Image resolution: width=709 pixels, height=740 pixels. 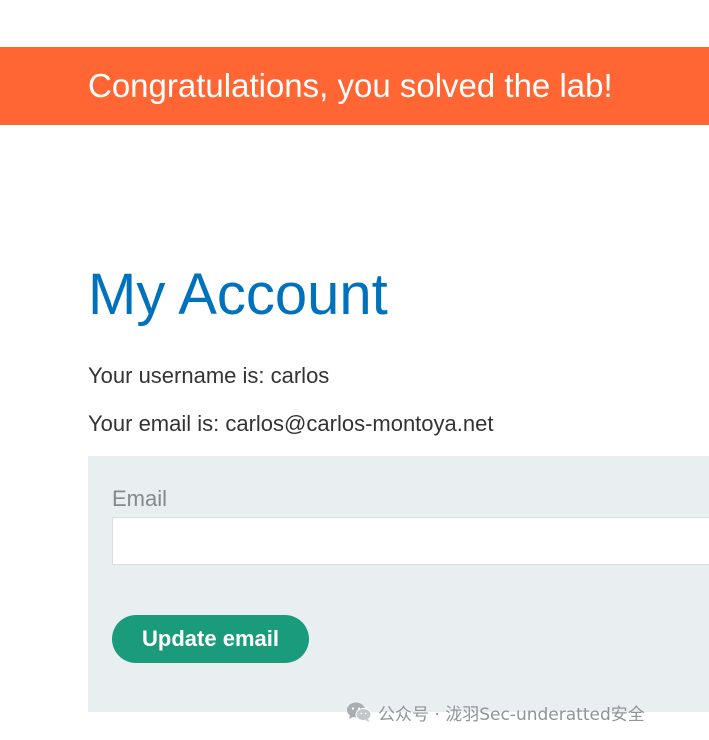 What do you see at coordinates (291, 423) in the screenshot?
I see `email-text: Your email is: carlos@carlos-montoya.net` at bounding box center [291, 423].